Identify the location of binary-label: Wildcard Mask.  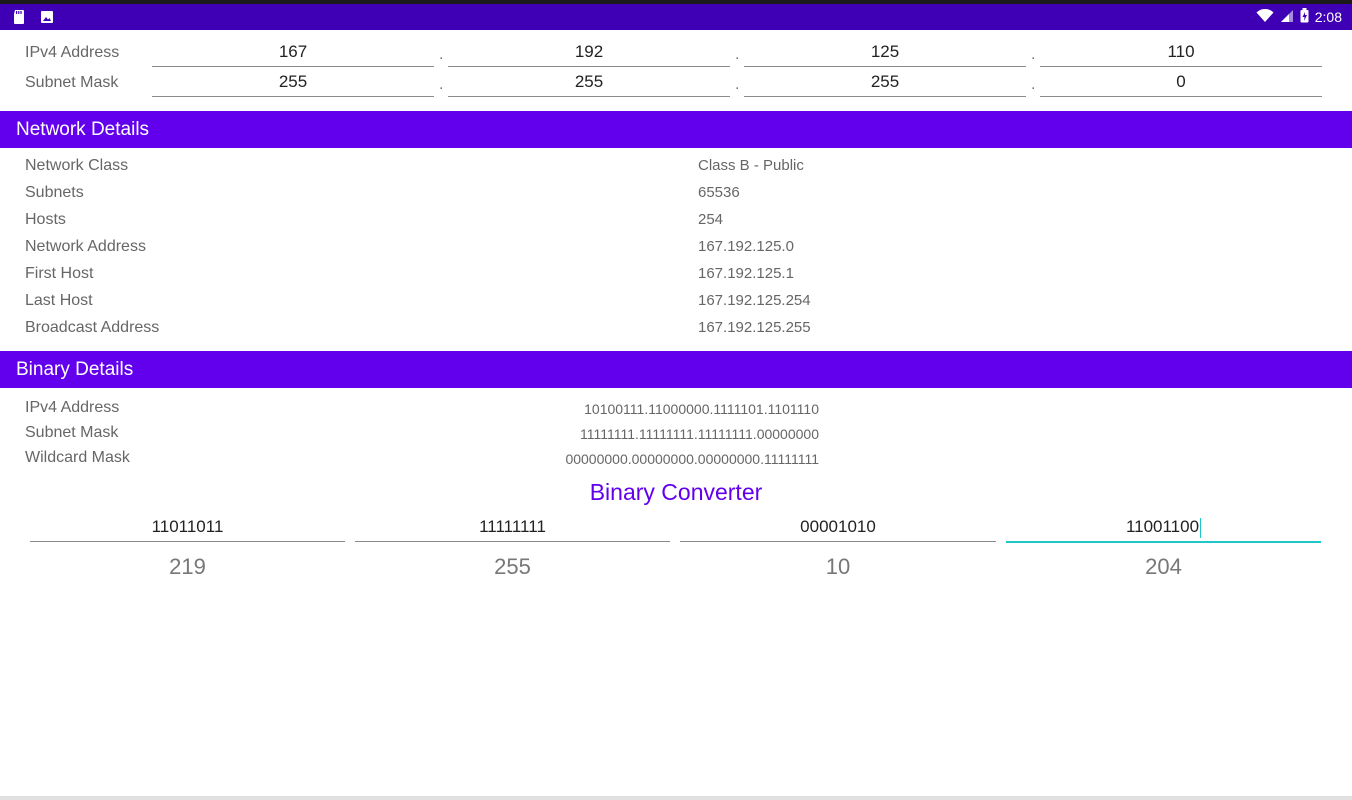
(77, 457).